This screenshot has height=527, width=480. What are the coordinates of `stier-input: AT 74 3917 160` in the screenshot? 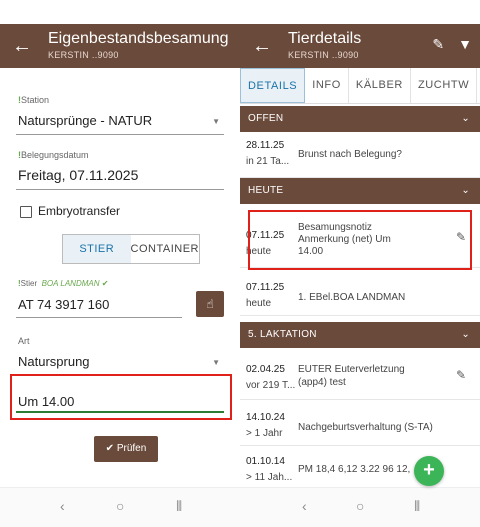 It's located at (63, 304).